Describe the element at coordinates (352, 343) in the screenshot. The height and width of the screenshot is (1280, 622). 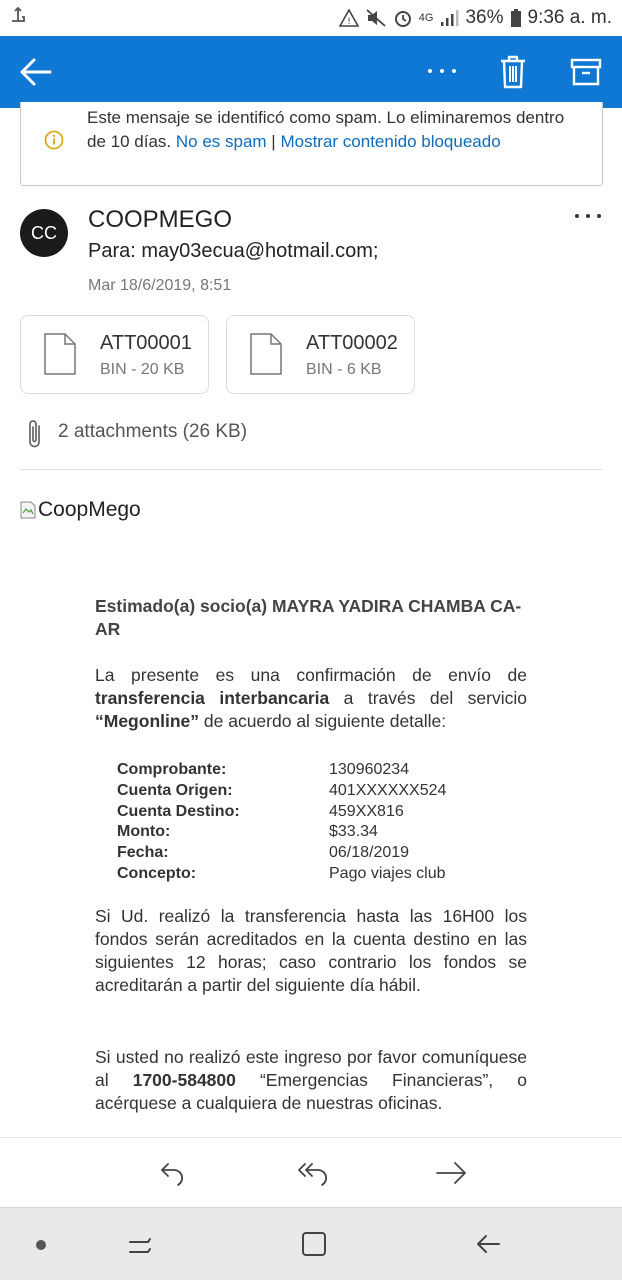
I see `attachment-name: ATT00002` at that location.